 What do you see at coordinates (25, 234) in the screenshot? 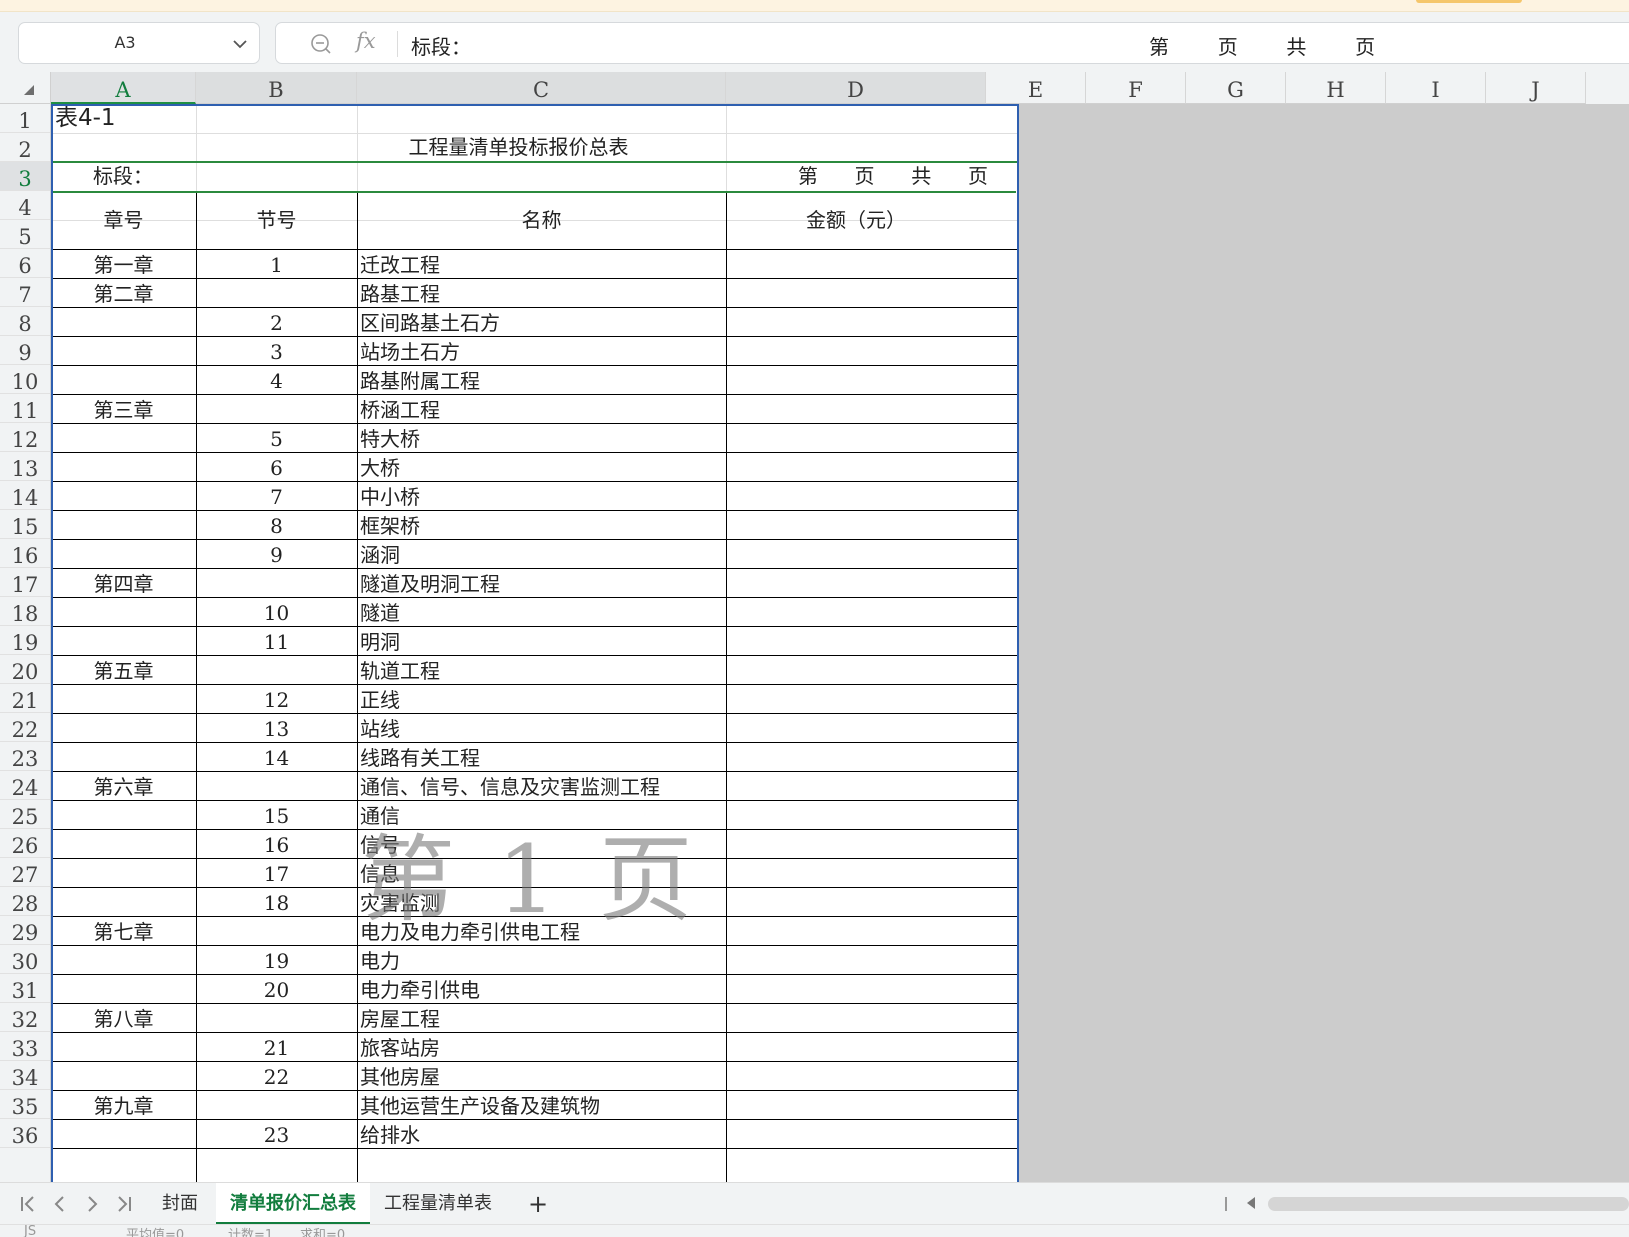
I see `row-header-5: 5` at bounding box center [25, 234].